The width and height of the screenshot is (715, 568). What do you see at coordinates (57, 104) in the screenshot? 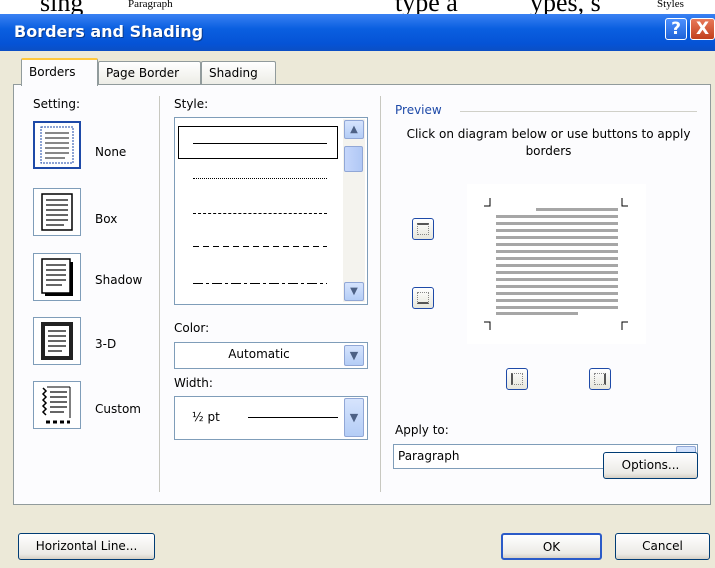
I see `setting-label: Setting:` at bounding box center [57, 104].